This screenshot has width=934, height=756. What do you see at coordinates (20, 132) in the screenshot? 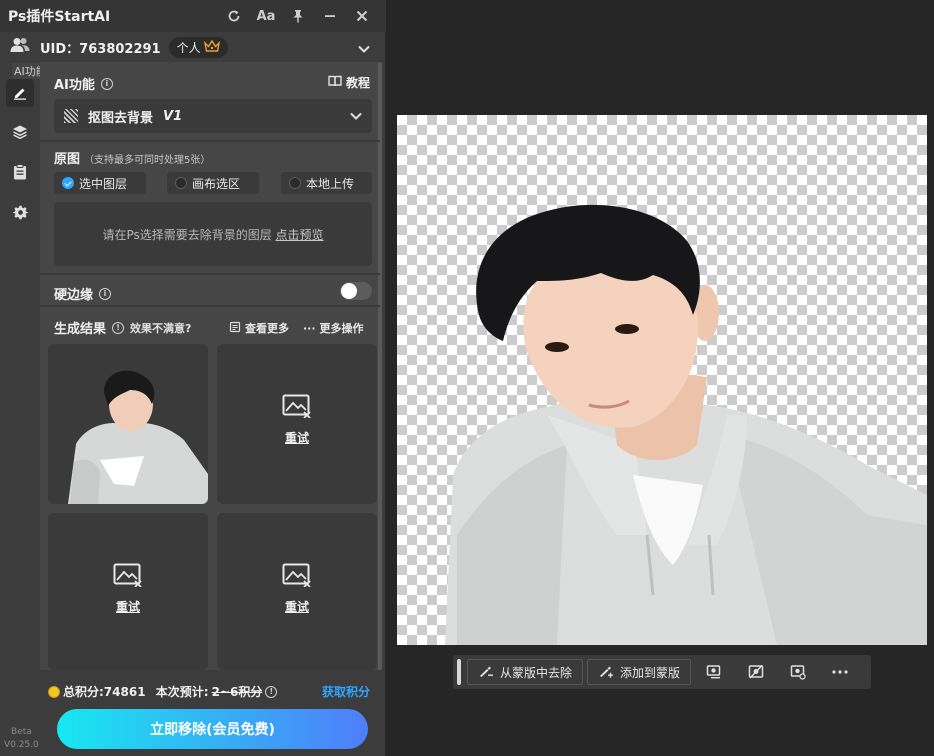
I see `layers-icon` at bounding box center [20, 132].